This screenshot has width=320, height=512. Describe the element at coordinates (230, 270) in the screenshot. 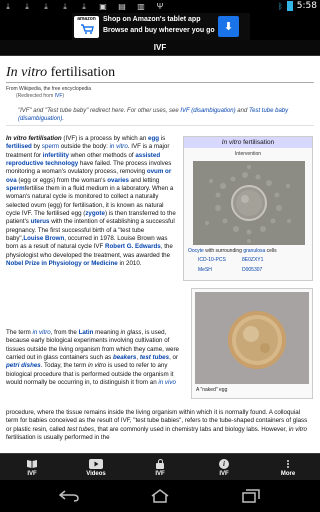

I see `infobox-row: MeSH D005307` at that location.